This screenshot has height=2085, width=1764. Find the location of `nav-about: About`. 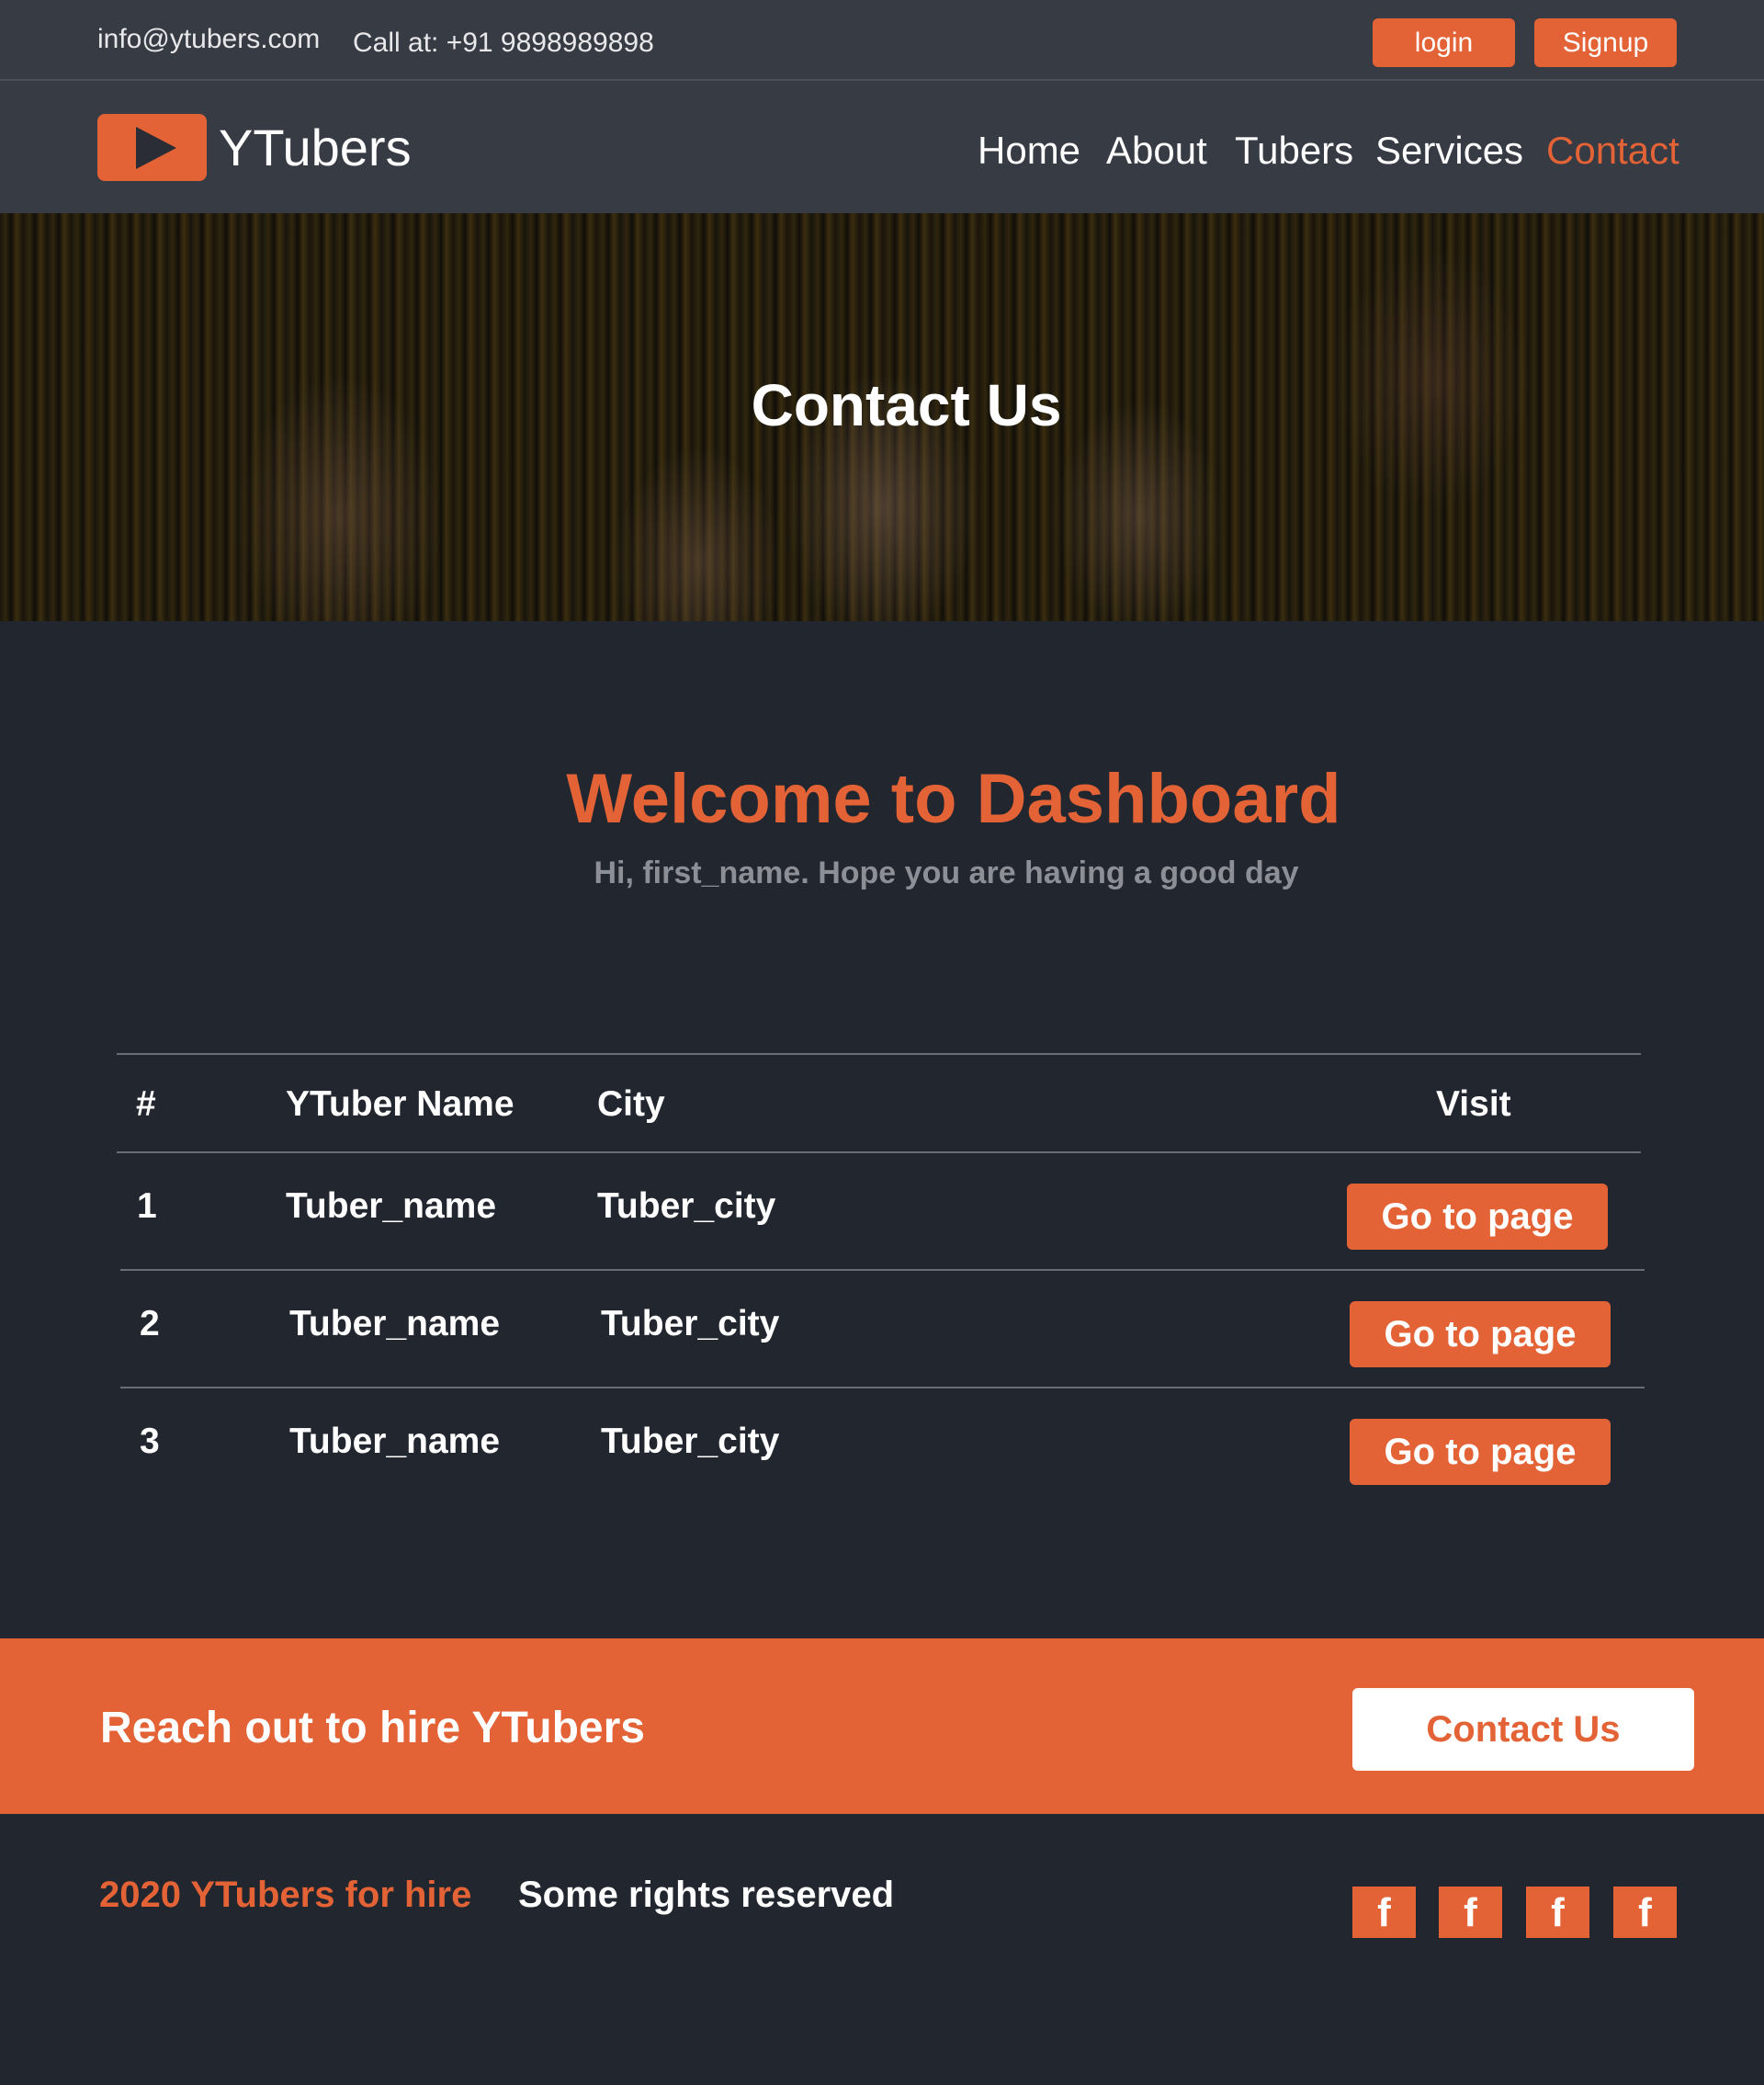

nav-about: About is located at coordinates (1156, 151).